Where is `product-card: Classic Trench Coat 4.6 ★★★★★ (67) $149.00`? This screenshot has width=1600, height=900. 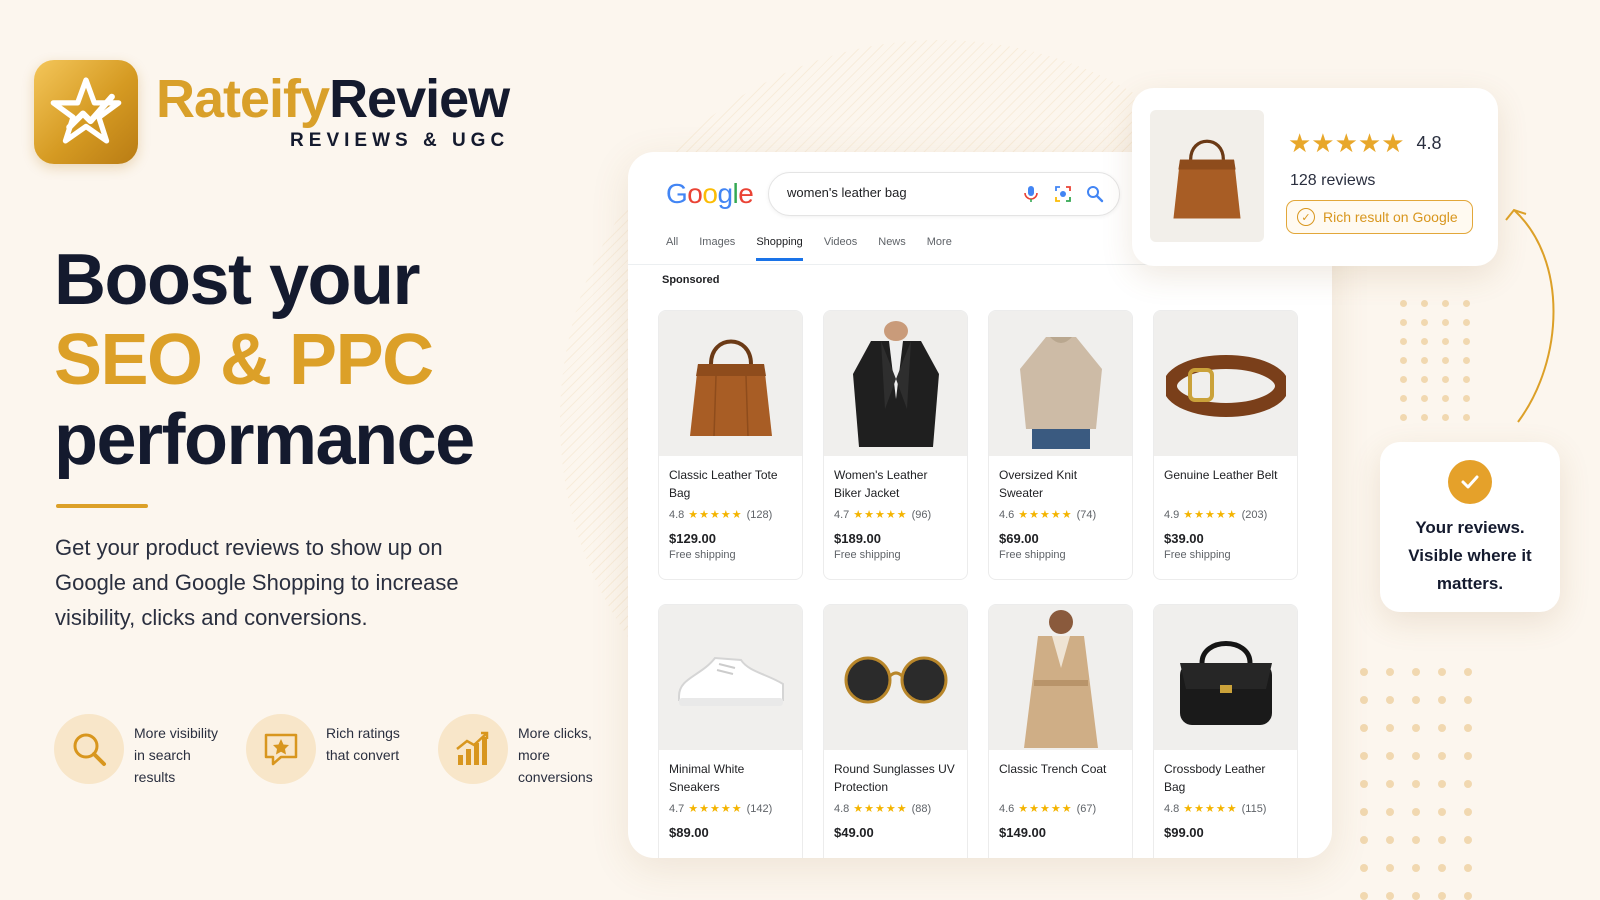
product-card: Classic Trench Coat 4.6 ★★★★★ (67) $149.00 is located at coordinates (1060, 731).